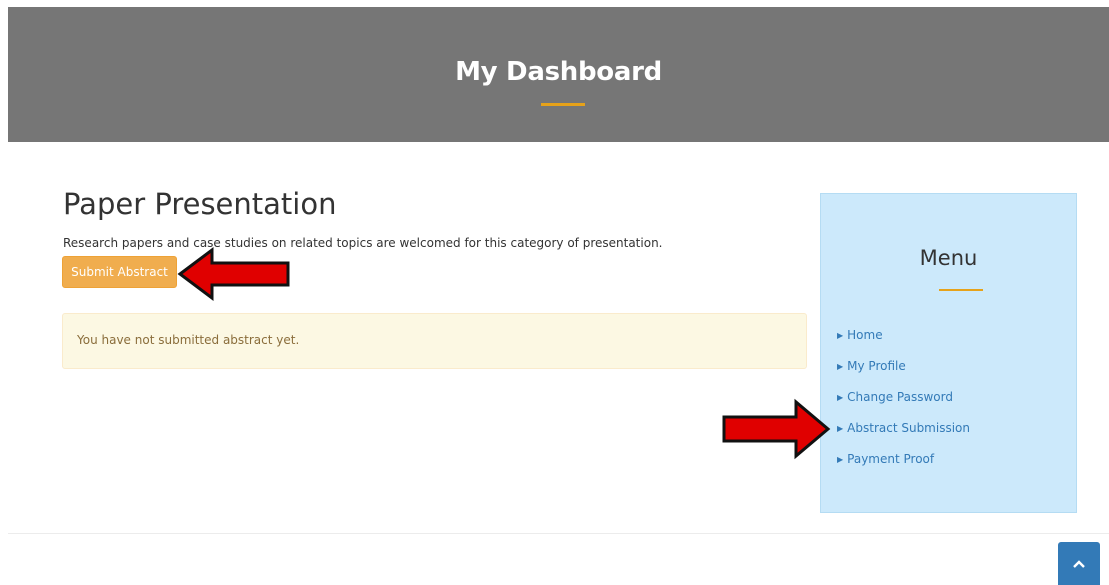 This screenshot has width=1109, height=585. I want to click on menu-item-abstract-submission: ▶ Abstract Submission, so click(903, 436).